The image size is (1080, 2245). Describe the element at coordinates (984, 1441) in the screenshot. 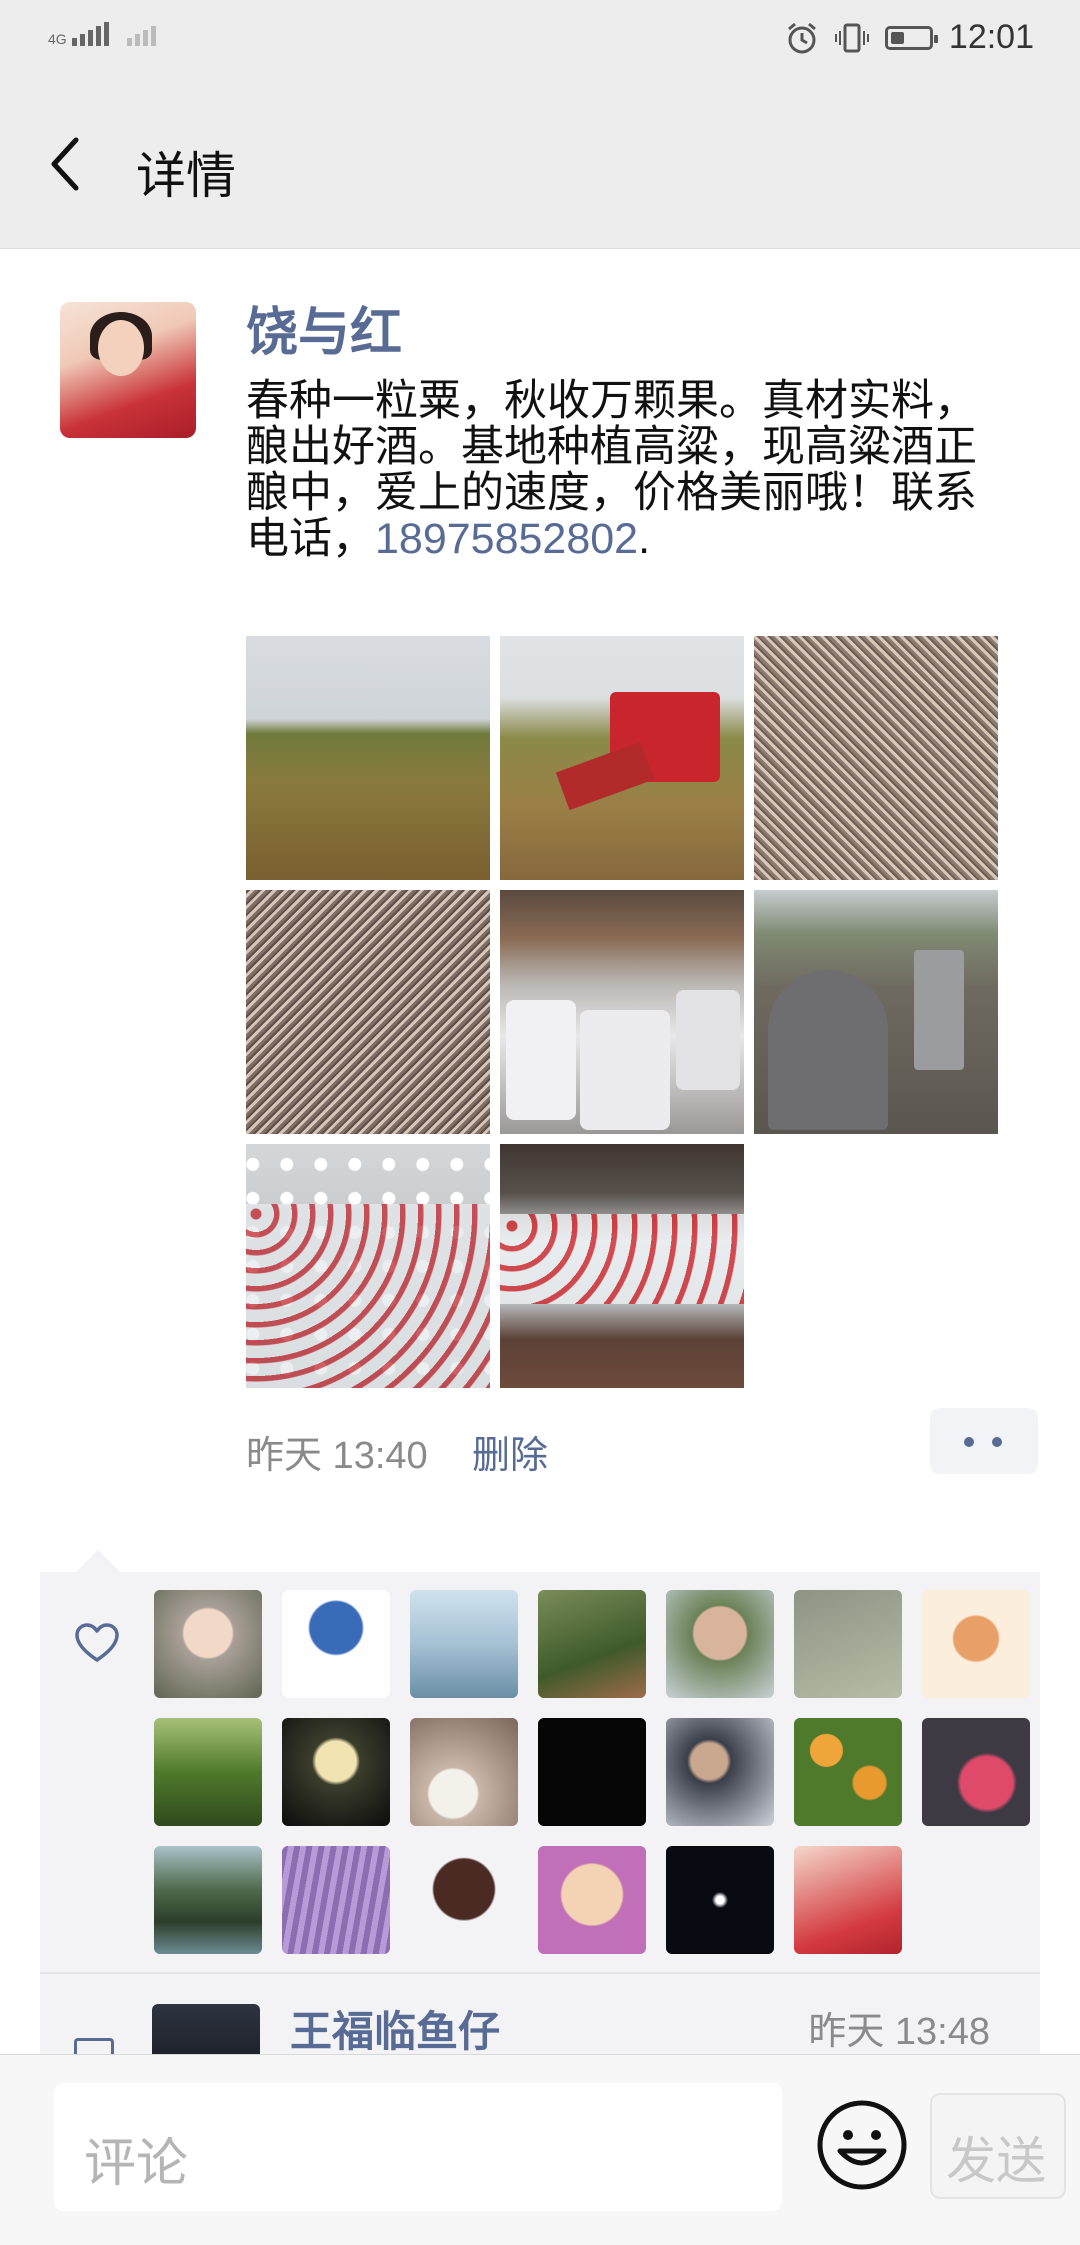

I see `more-dots-icon` at that location.